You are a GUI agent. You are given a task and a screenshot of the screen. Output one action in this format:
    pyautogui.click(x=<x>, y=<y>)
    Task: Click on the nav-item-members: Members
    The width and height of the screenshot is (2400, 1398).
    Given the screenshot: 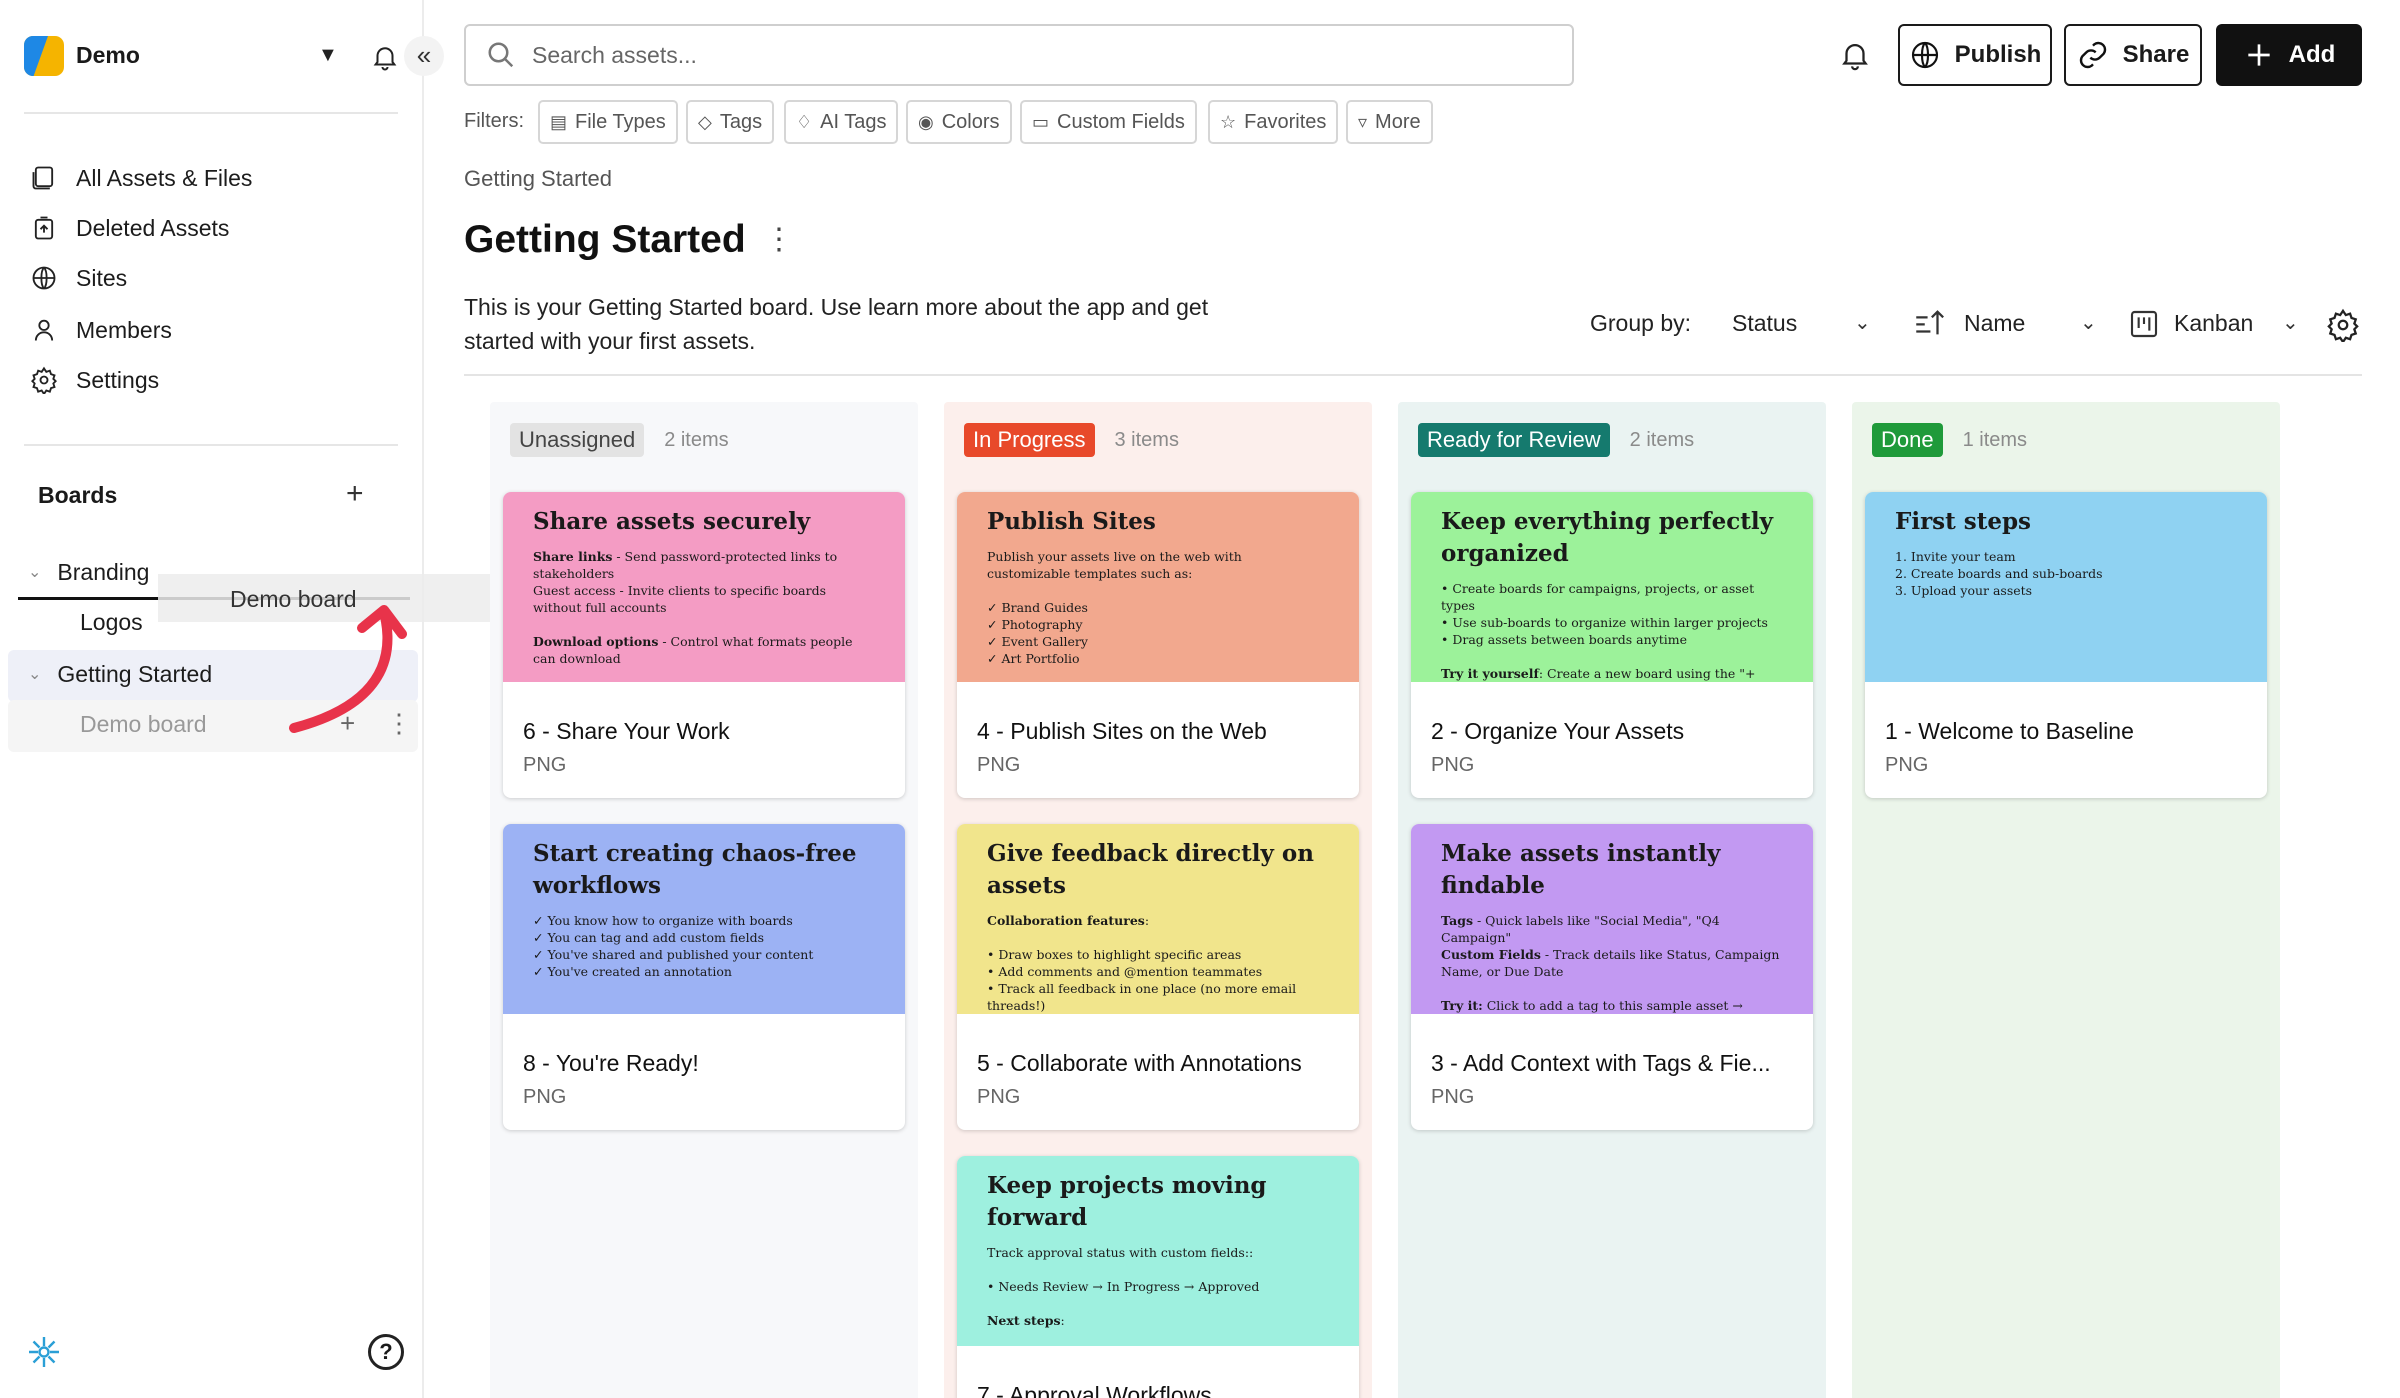 What is the action you would take?
    pyautogui.click(x=215, y=330)
    